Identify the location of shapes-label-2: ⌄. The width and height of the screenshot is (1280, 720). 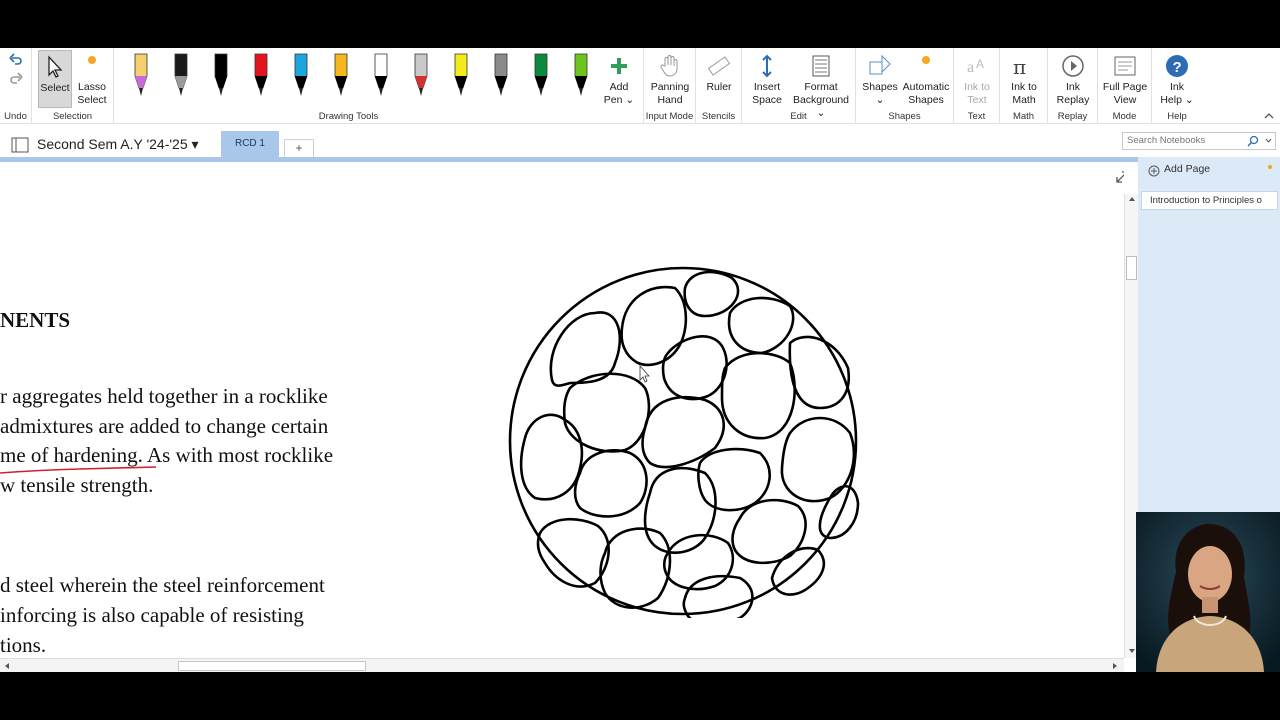
(880, 100).